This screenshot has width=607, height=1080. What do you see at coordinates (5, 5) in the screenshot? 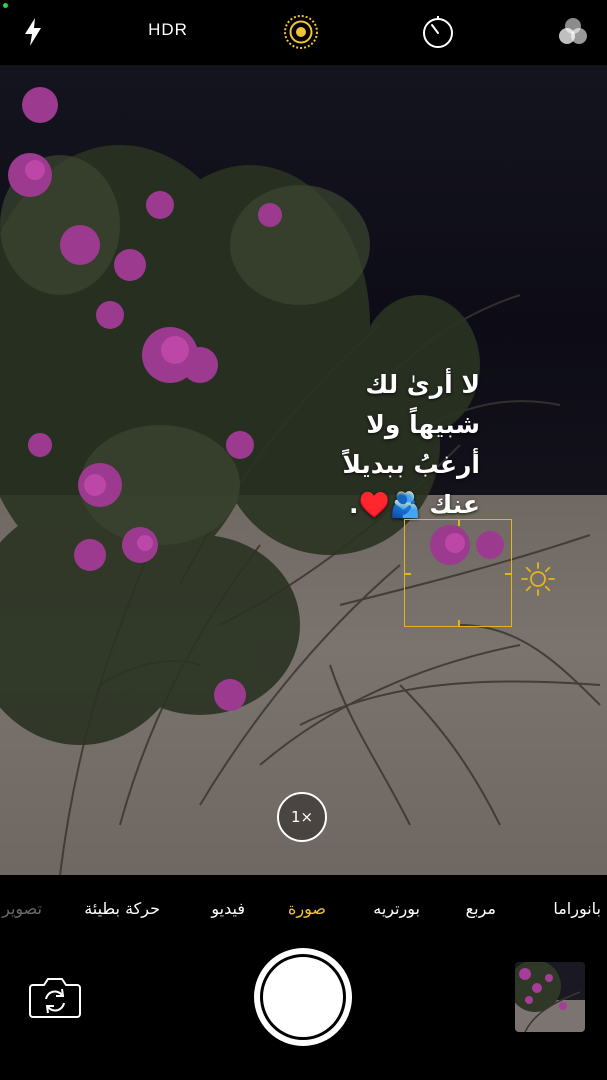
I see `camera-in-use-indicator` at bounding box center [5, 5].